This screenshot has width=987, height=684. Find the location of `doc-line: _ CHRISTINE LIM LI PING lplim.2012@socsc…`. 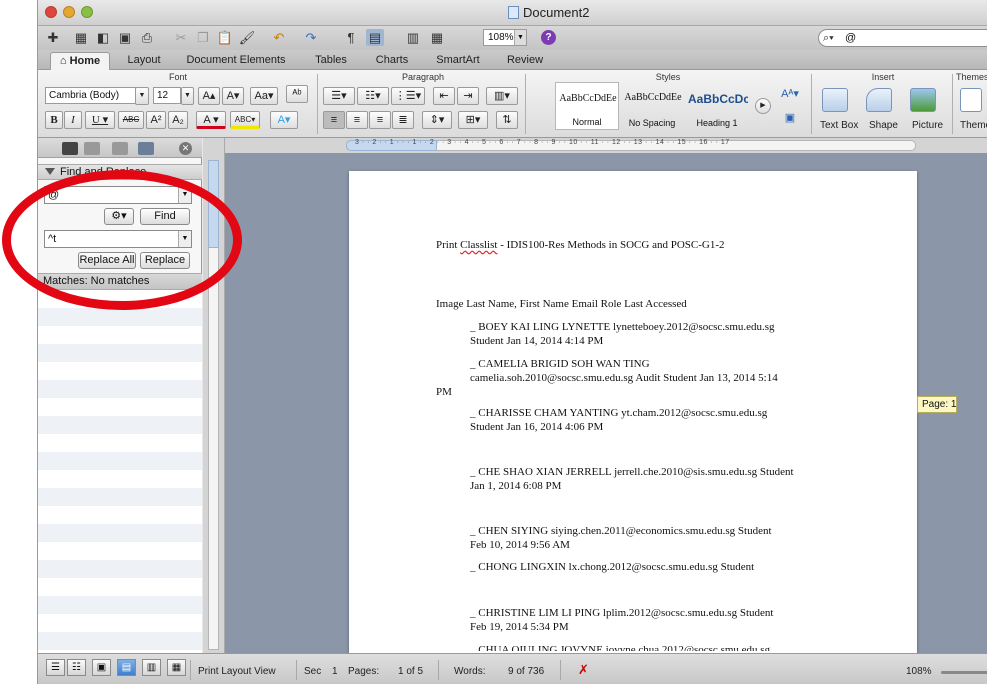

doc-line: _ CHRISTINE LIM LI PING lplim.2012@socsc… is located at coordinates (621, 613).